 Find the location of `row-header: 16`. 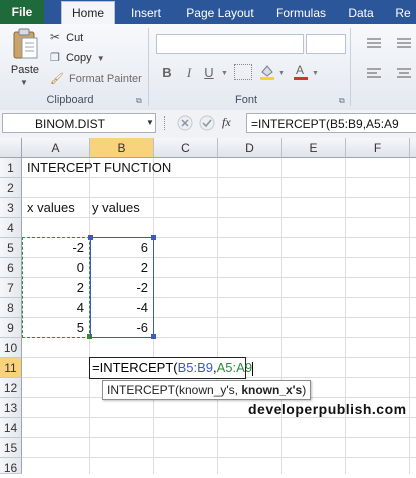

row-header: 16 is located at coordinates (11, 466).